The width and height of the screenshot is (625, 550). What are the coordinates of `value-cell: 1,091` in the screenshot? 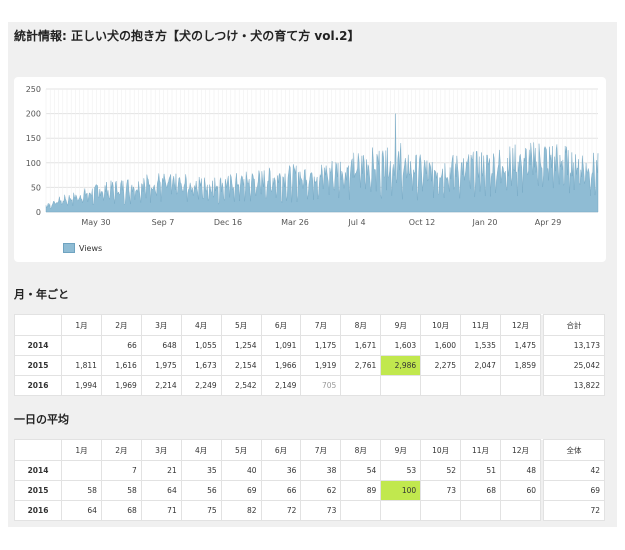 It's located at (281, 345).